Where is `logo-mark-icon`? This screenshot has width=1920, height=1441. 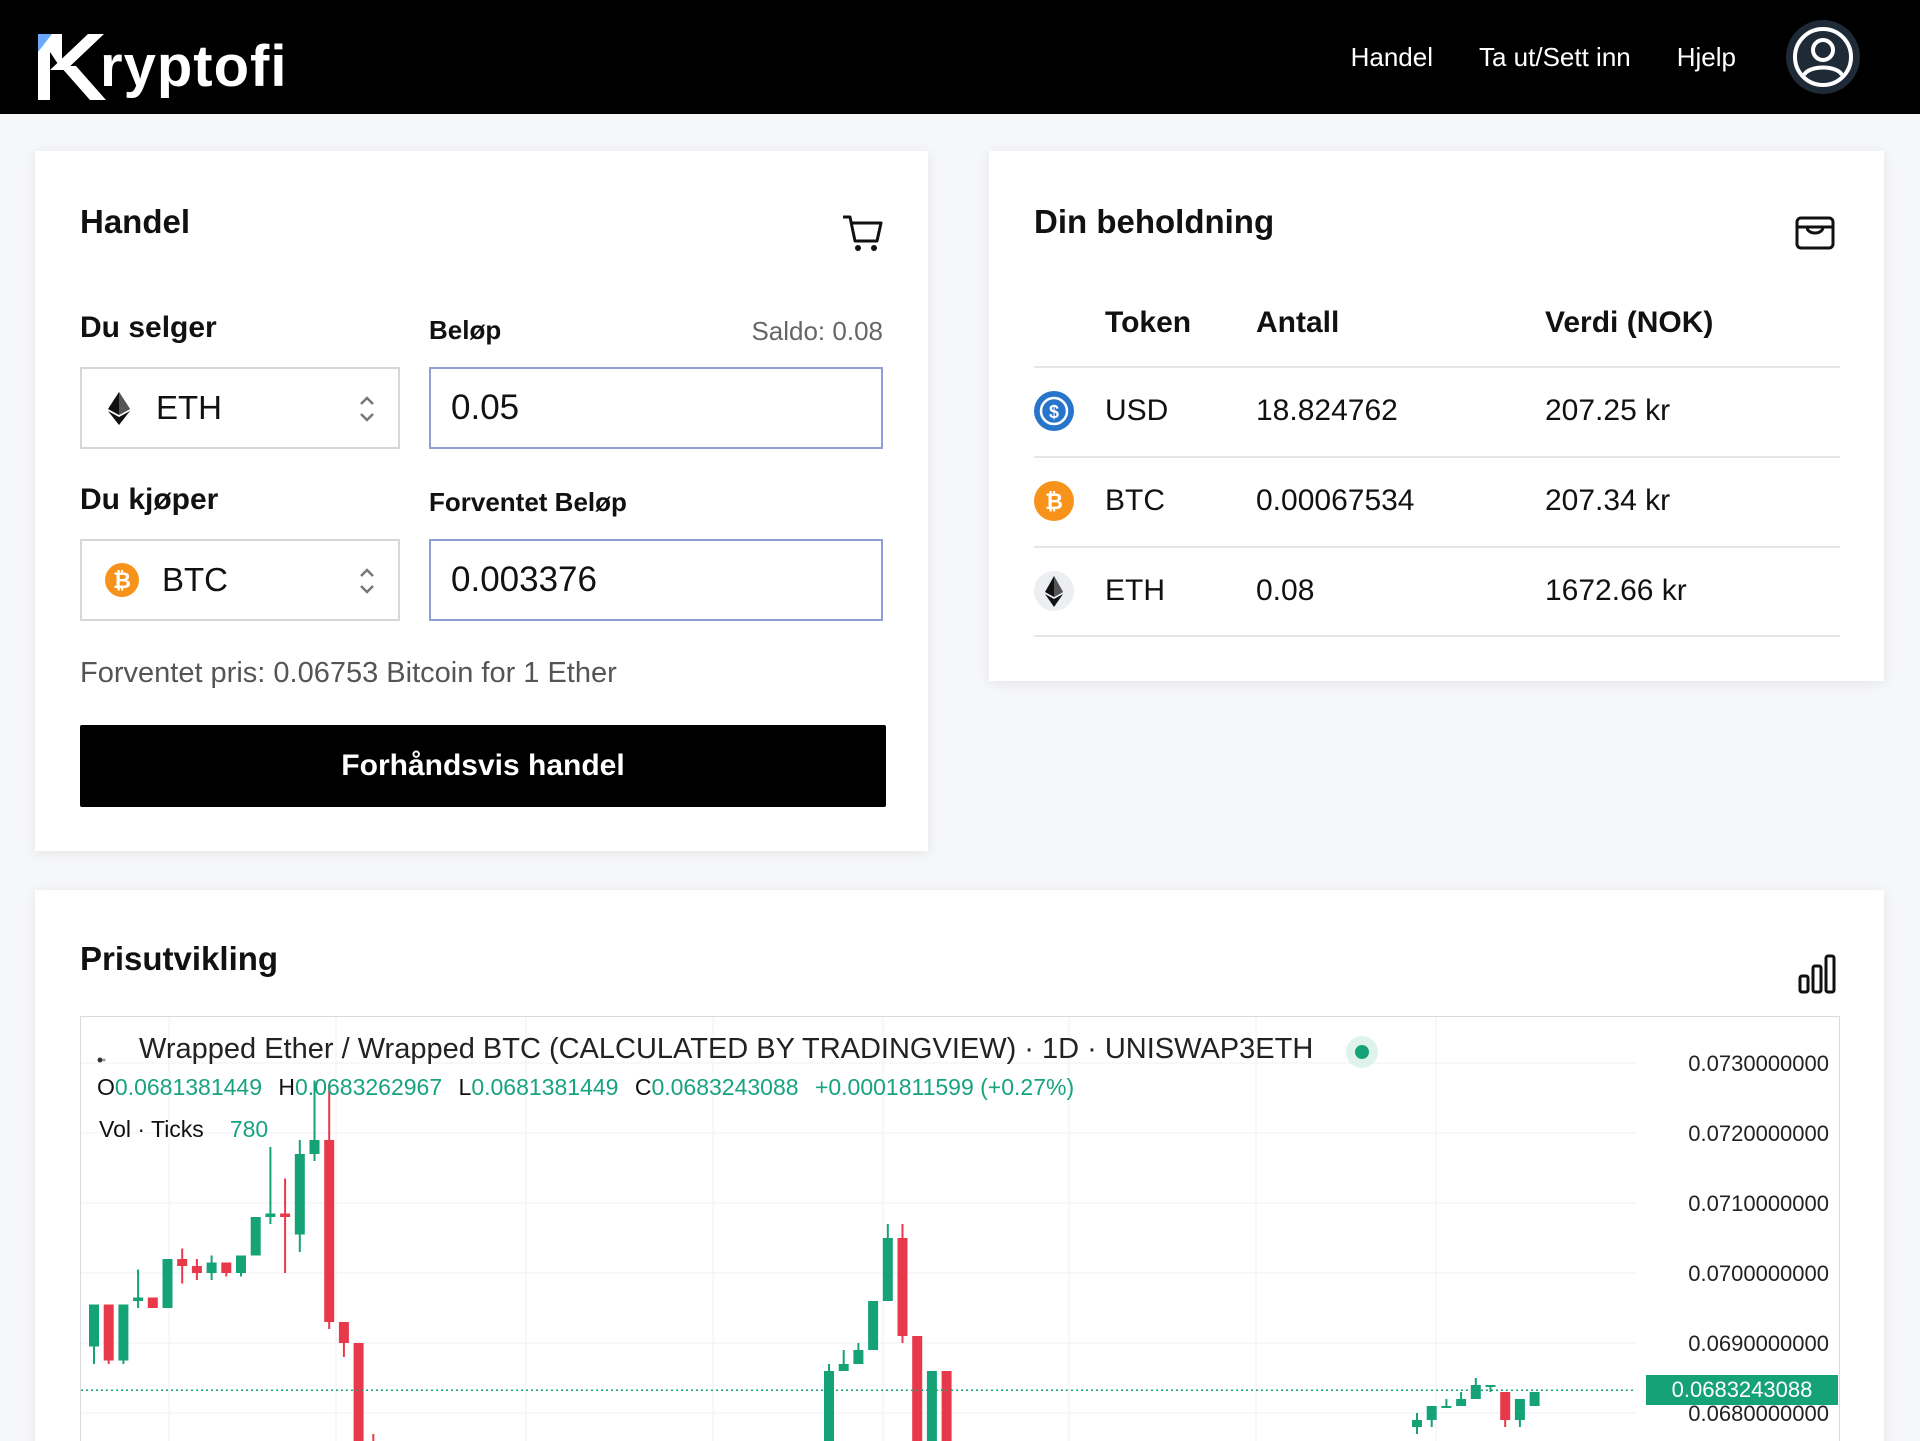 logo-mark-icon is located at coordinates (71, 67).